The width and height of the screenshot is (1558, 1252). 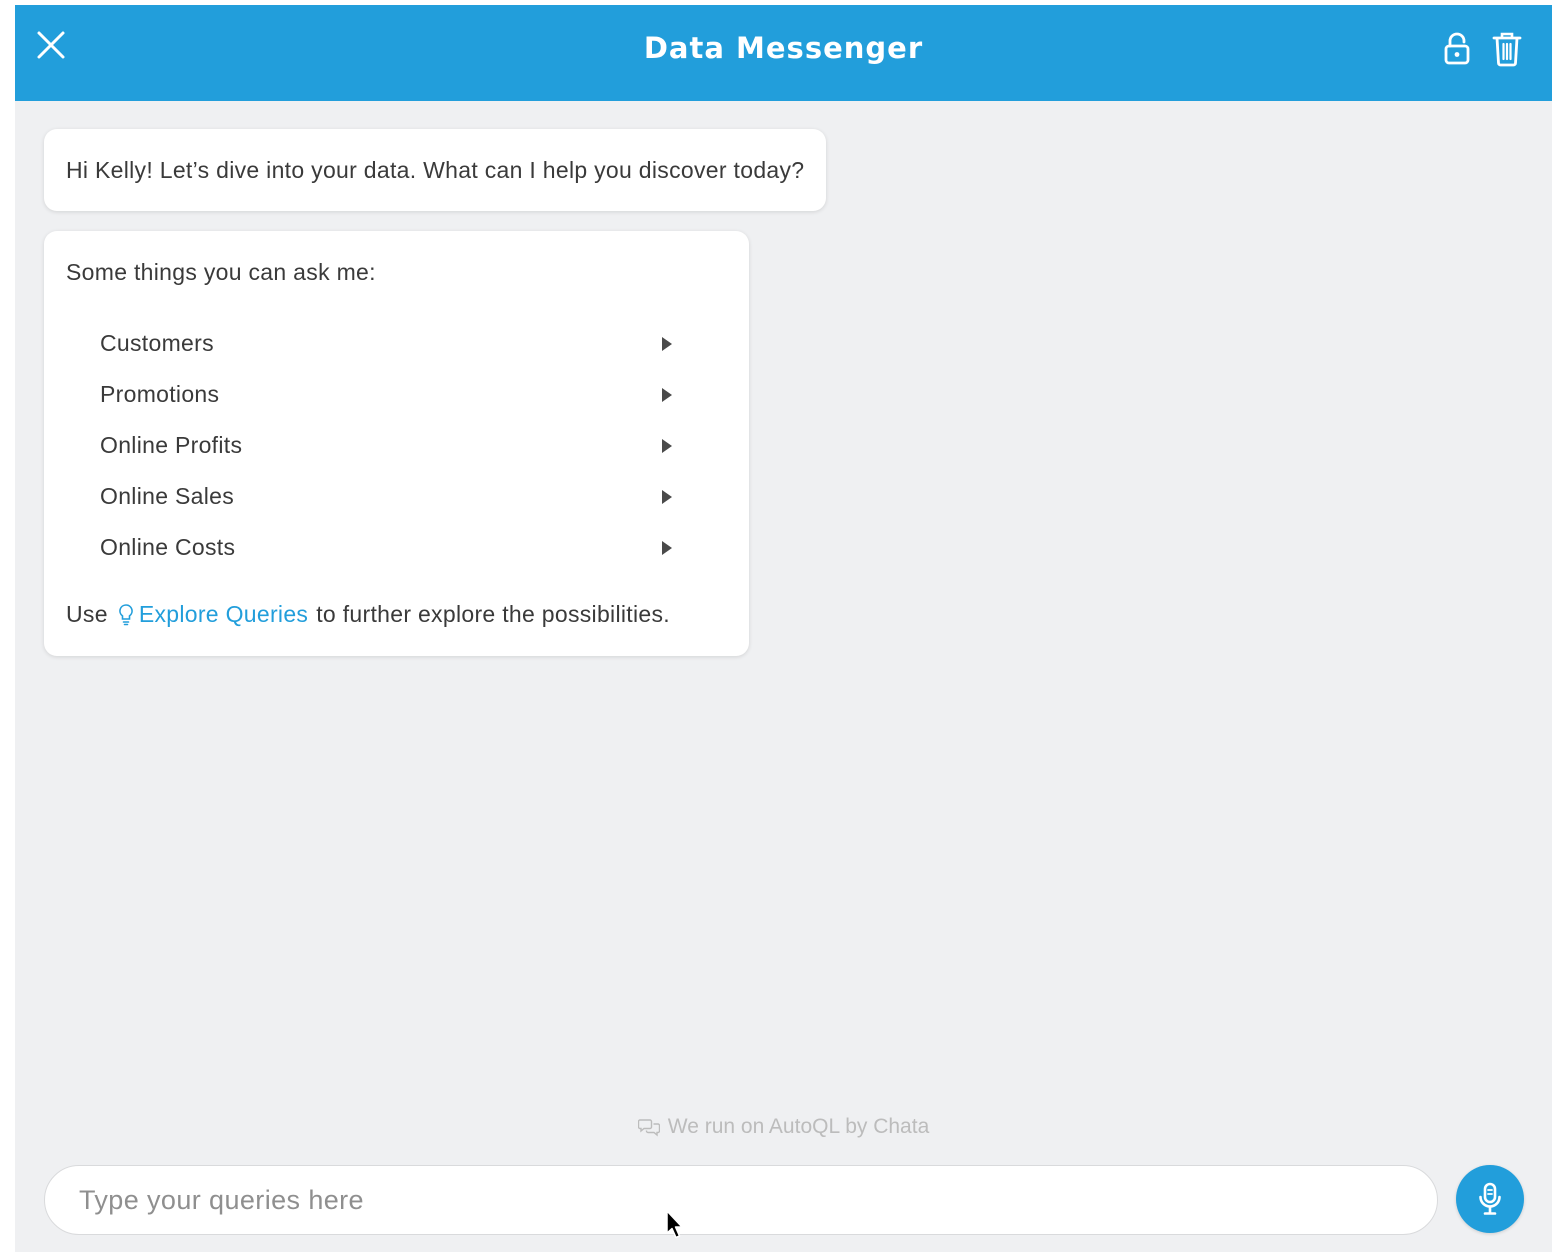 What do you see at coordinates (390, 496) in the screenshot?
I see `topic-item-online-sales: Online Sales` at bounding box center [390, 496].